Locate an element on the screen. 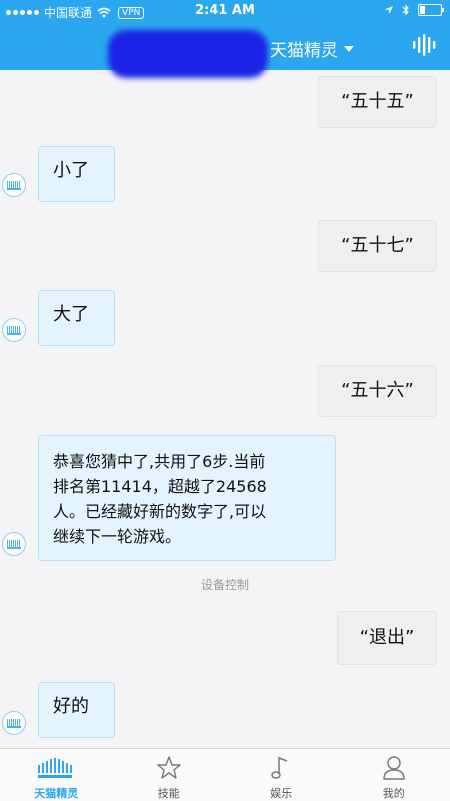  message-text: “五十六” is located at coordinates (377, 390).